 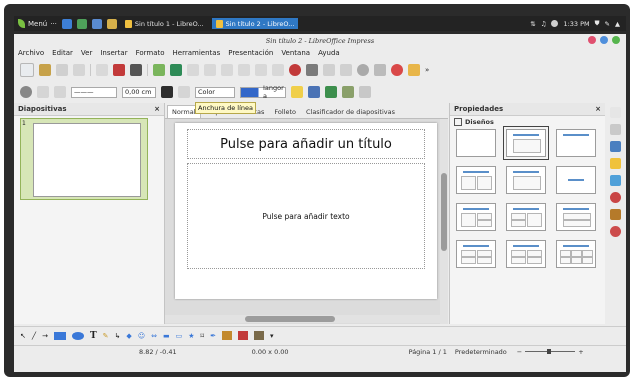 What do you see at coordinates (616, 40) in the screenshot?
I see `close-button` at bounding box center [616, 40].